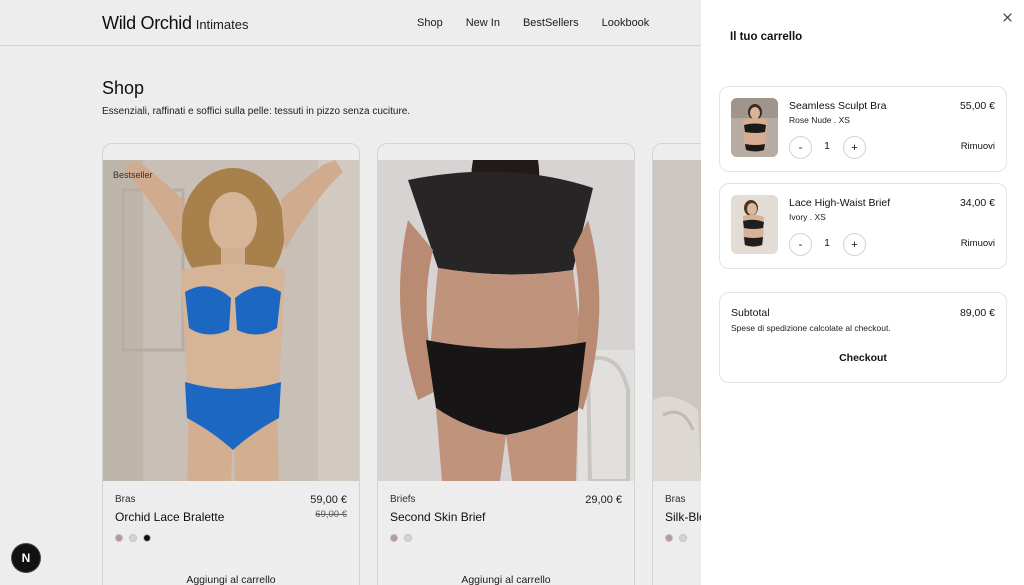 This screenshot has height=585, width=1024. I want to click on cart-item-variant: Rose Nude . XS, so click(819, 120).